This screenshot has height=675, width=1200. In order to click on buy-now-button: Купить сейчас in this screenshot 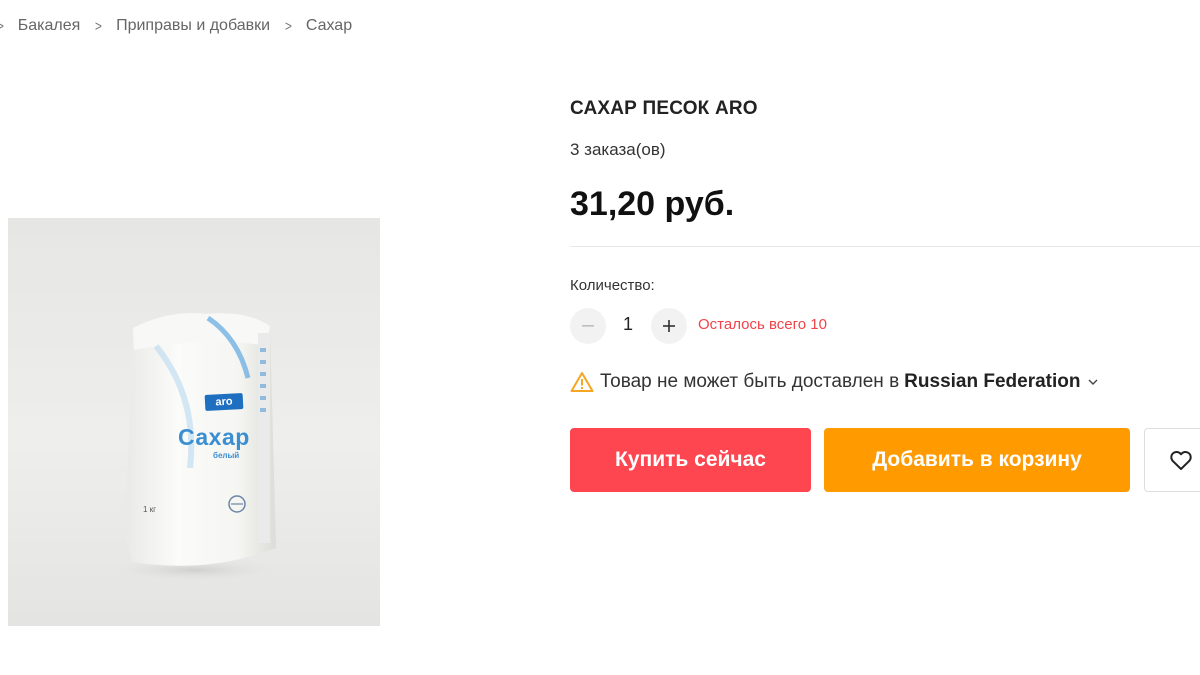, I will do `click(690, 460)`.